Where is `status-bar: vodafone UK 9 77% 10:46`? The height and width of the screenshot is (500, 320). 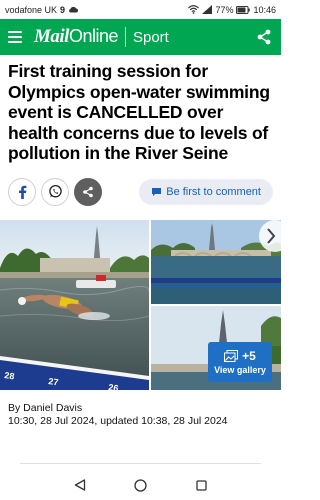 status-bar: vodafone UK 9 77% 10:46 is located at coordinates (140, 9).